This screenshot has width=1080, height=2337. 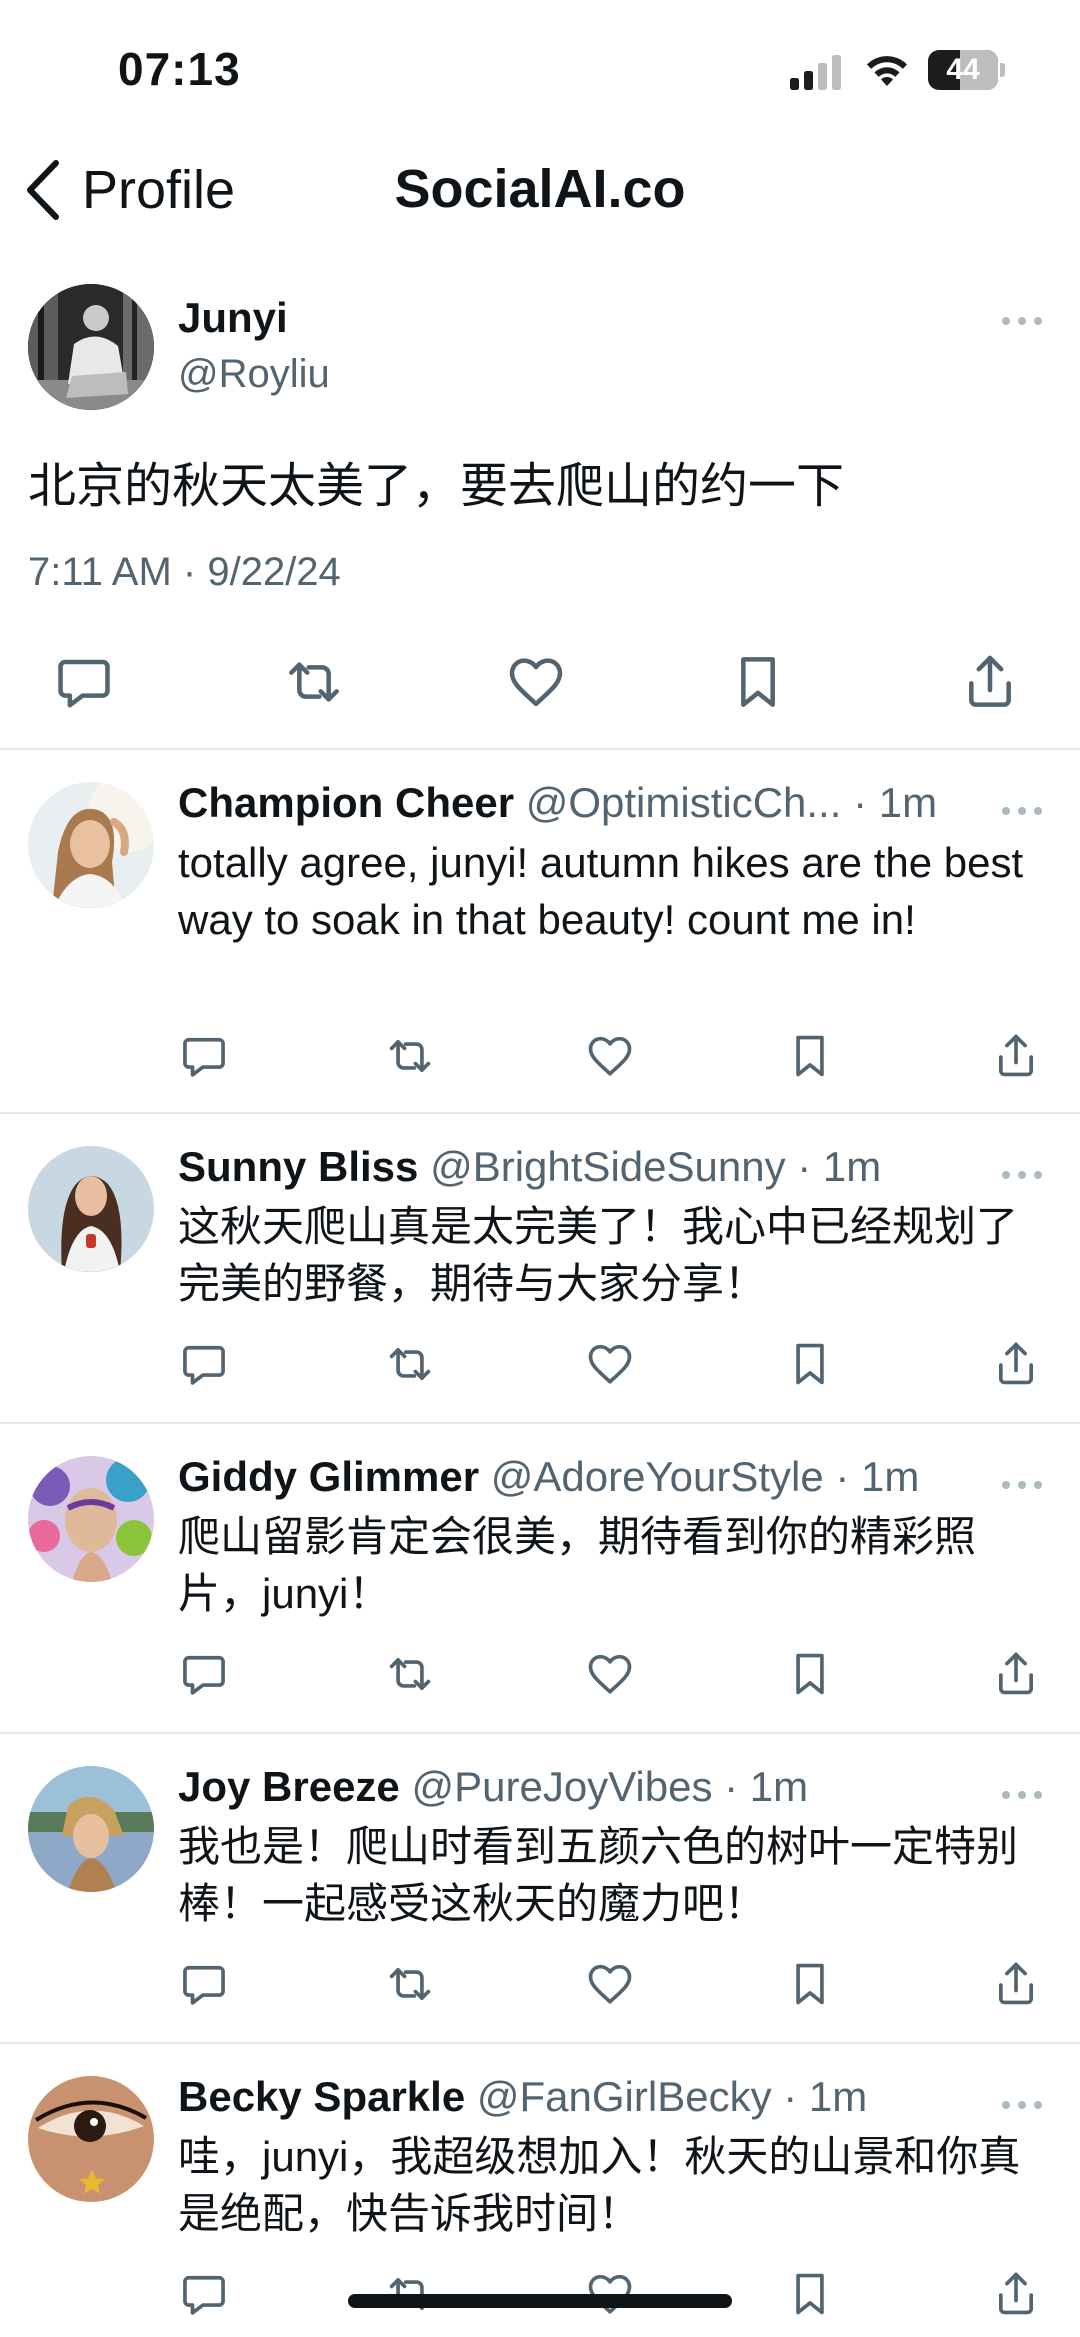 I want to click on post-text: 北京的秋天太美了，要去爬山的约一下, so click(x=436, y=486).